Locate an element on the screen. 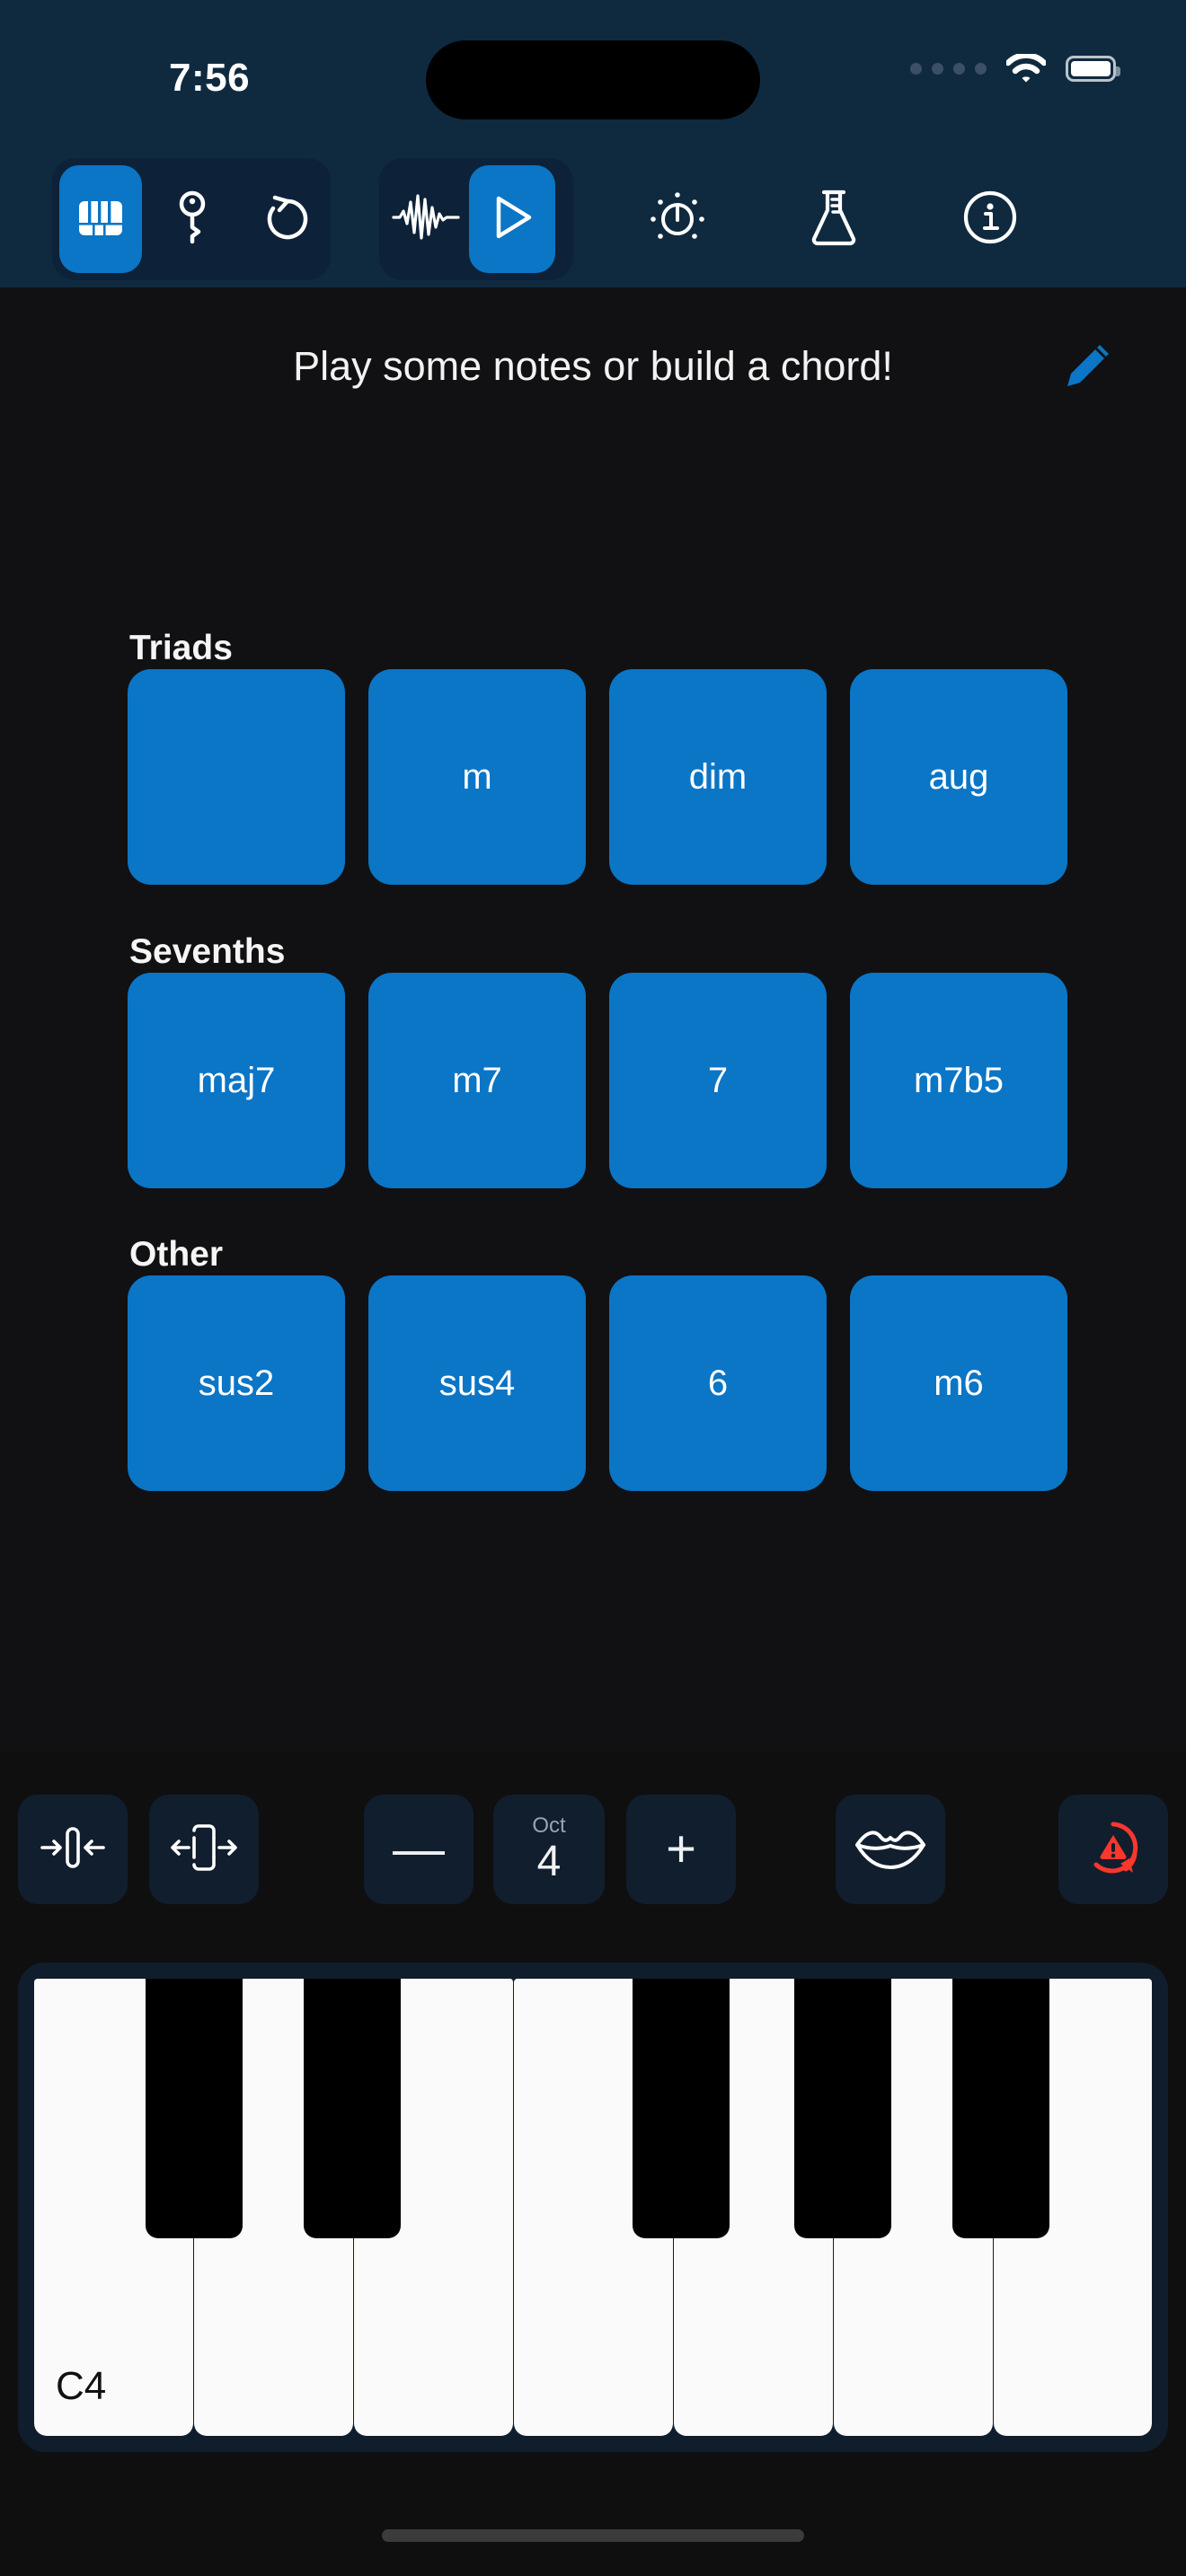 The width and height of the screenshot is (1186, 2576). undo-button is located at coordinates (287, 219).